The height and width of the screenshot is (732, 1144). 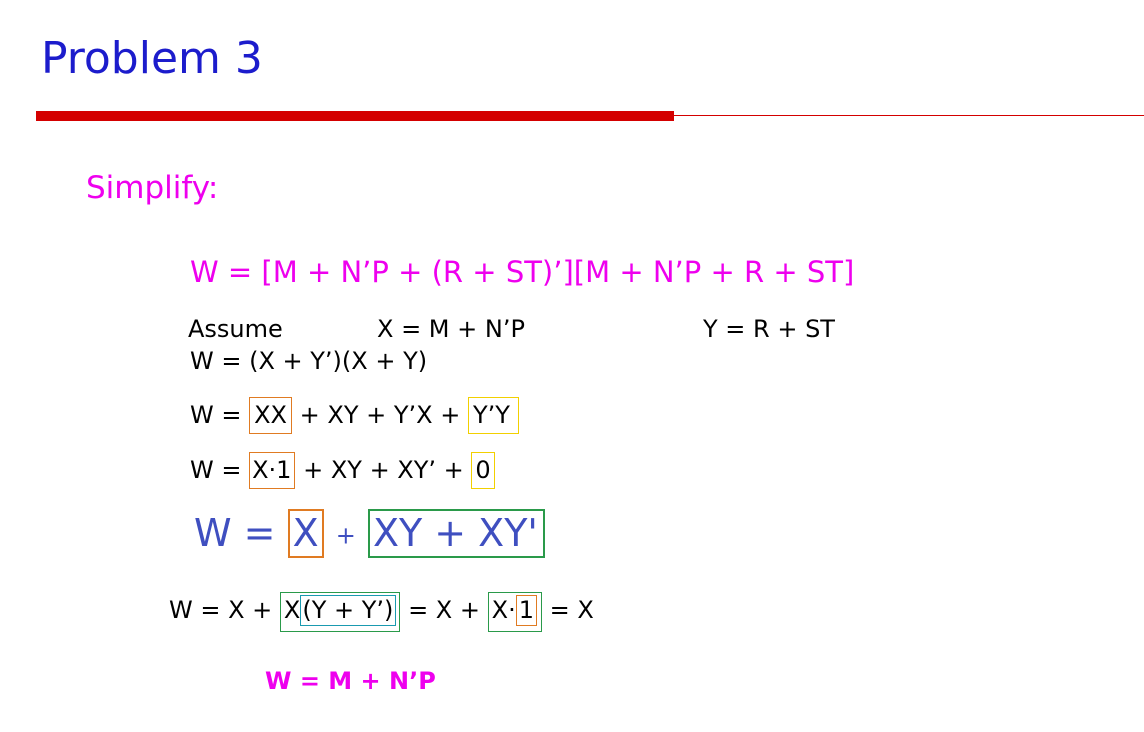 I want to click on step-2-line: W = XX + XY + Y’X + Y’Y, so click(x=354, y=415).